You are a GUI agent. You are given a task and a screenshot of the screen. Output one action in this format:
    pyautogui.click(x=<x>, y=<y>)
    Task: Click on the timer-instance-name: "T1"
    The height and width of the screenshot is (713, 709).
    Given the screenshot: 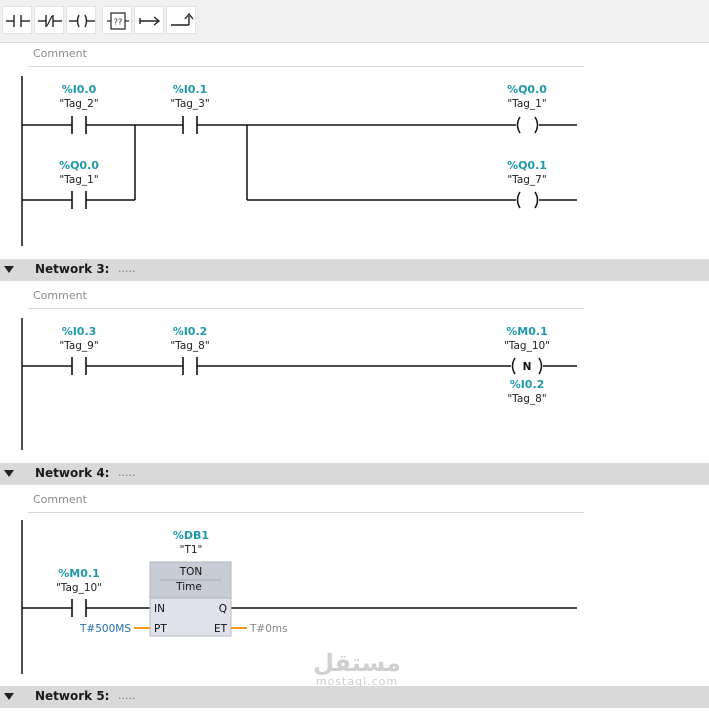 What is the action you would take?
    pyautogui.click(x=191, y=550)
    